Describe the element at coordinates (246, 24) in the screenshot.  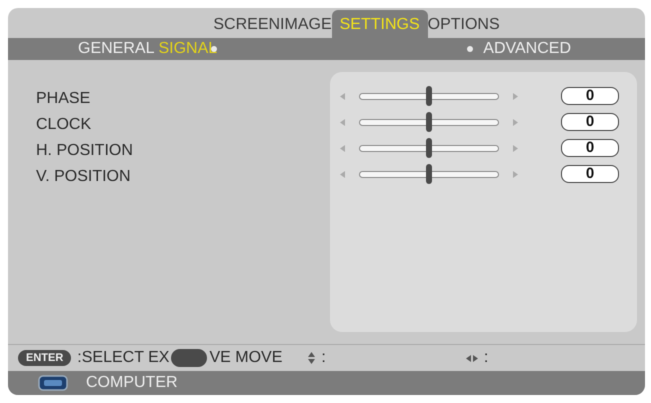
I see `menu-tab: SCREEN` at that location.